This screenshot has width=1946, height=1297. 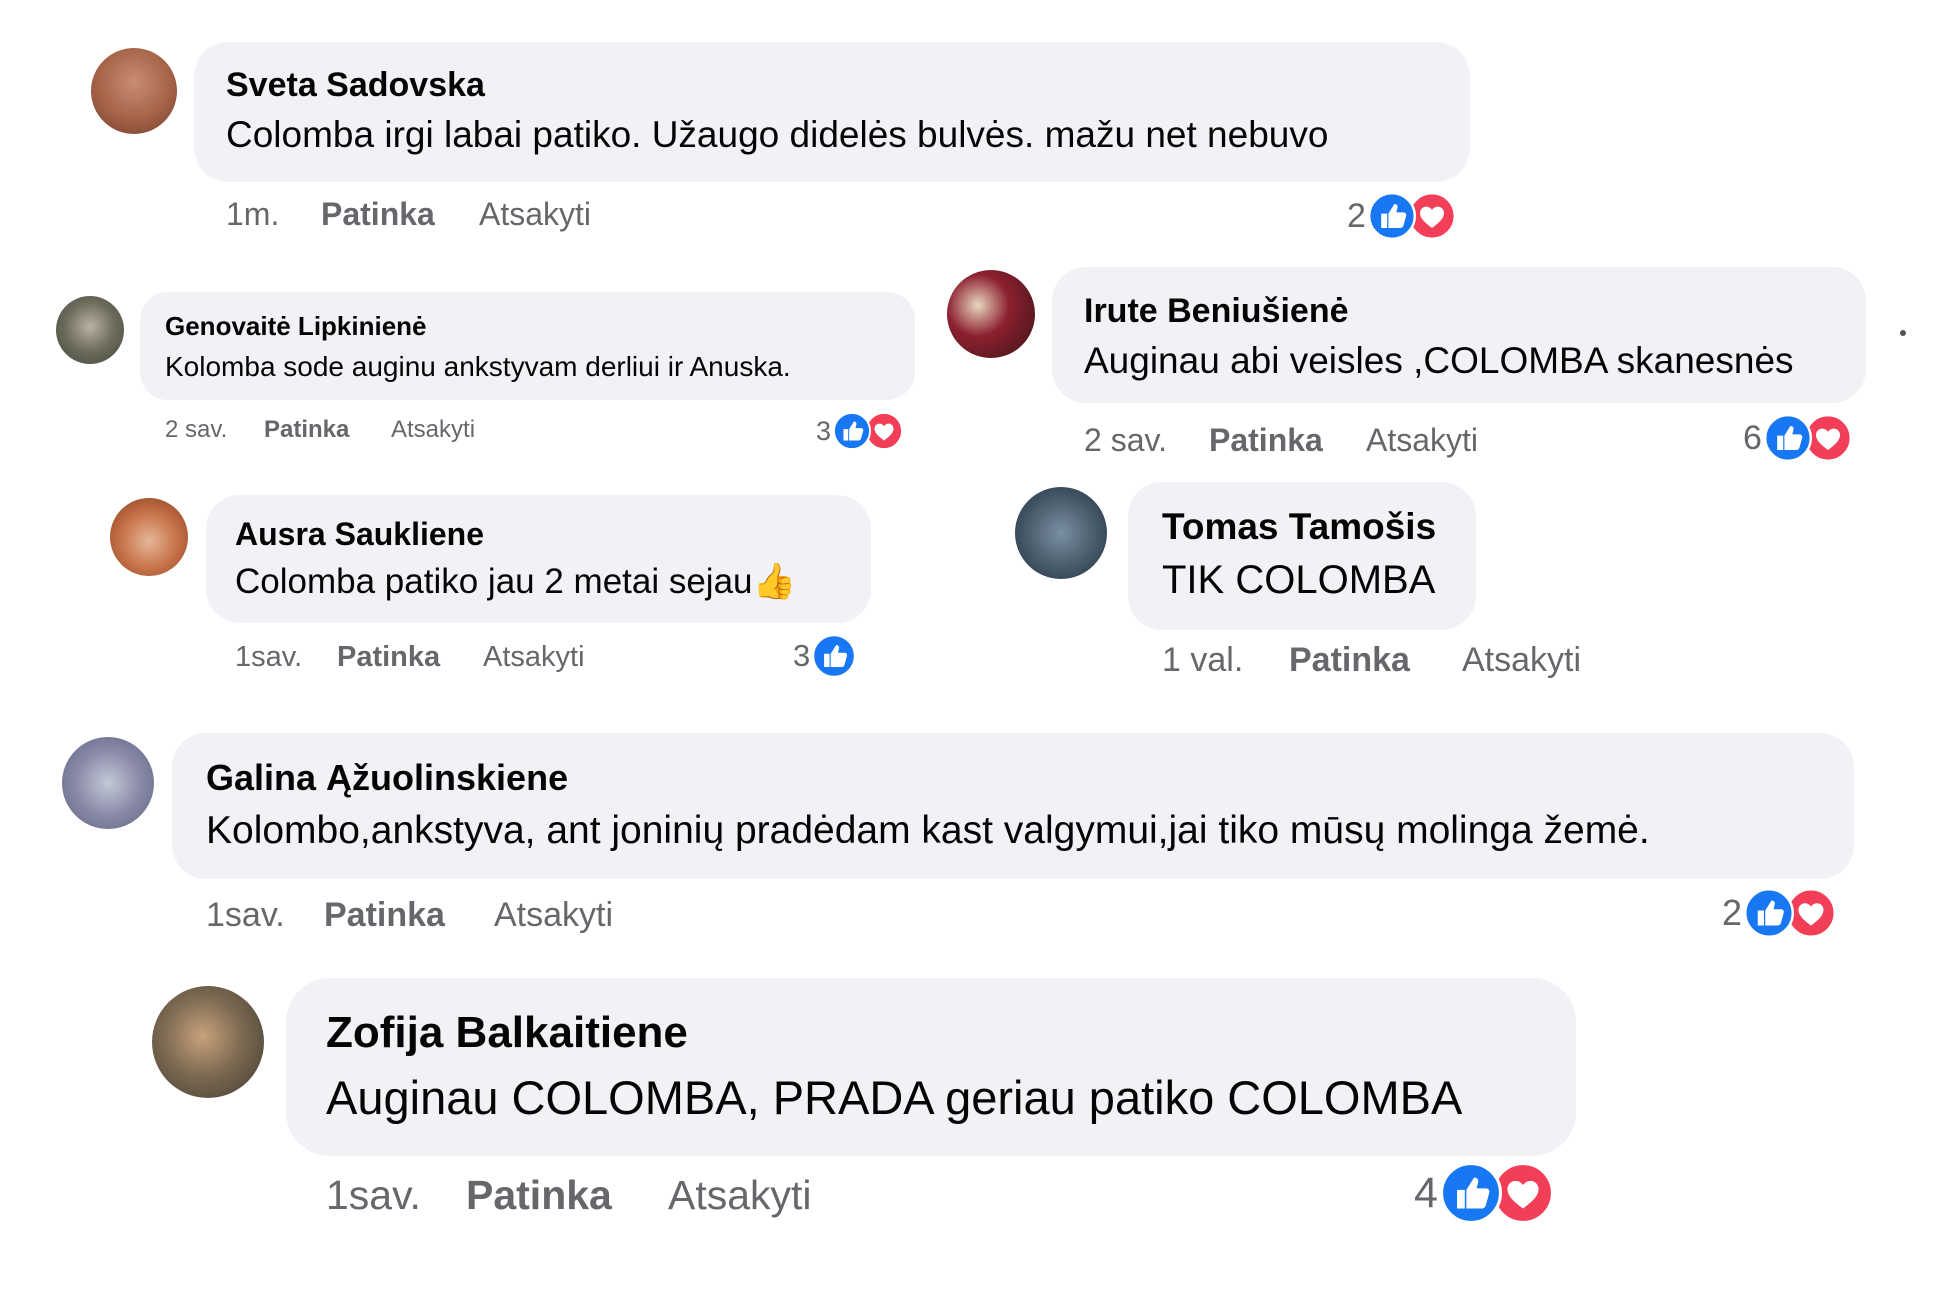 What do you see at coordinates (355, 85) in the screenshot?
I see `comment-author: Sveta Sadovska` at bounding box center [355, 85].